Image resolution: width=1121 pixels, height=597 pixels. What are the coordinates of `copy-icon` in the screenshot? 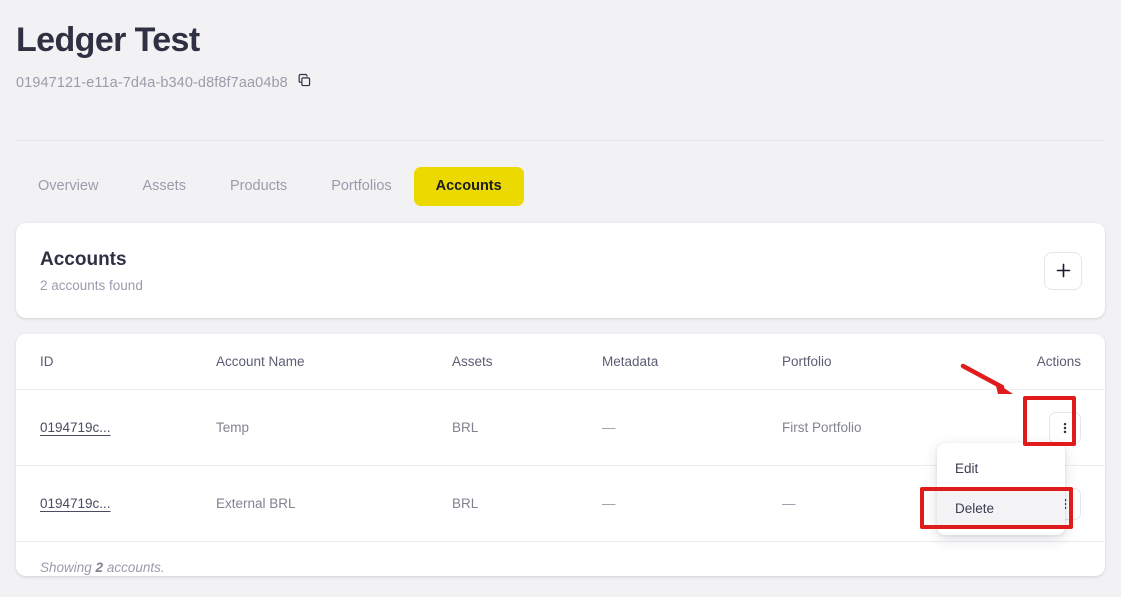 It's located at (304, 83).